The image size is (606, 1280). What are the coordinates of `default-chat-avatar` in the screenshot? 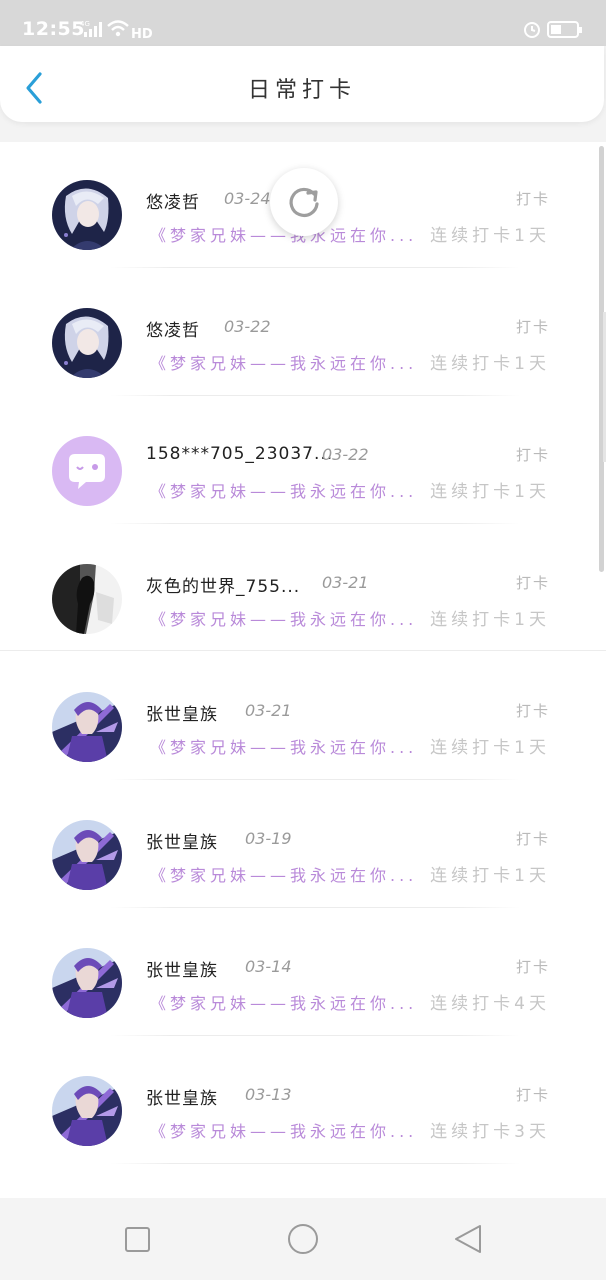 It's located at (87, 471).